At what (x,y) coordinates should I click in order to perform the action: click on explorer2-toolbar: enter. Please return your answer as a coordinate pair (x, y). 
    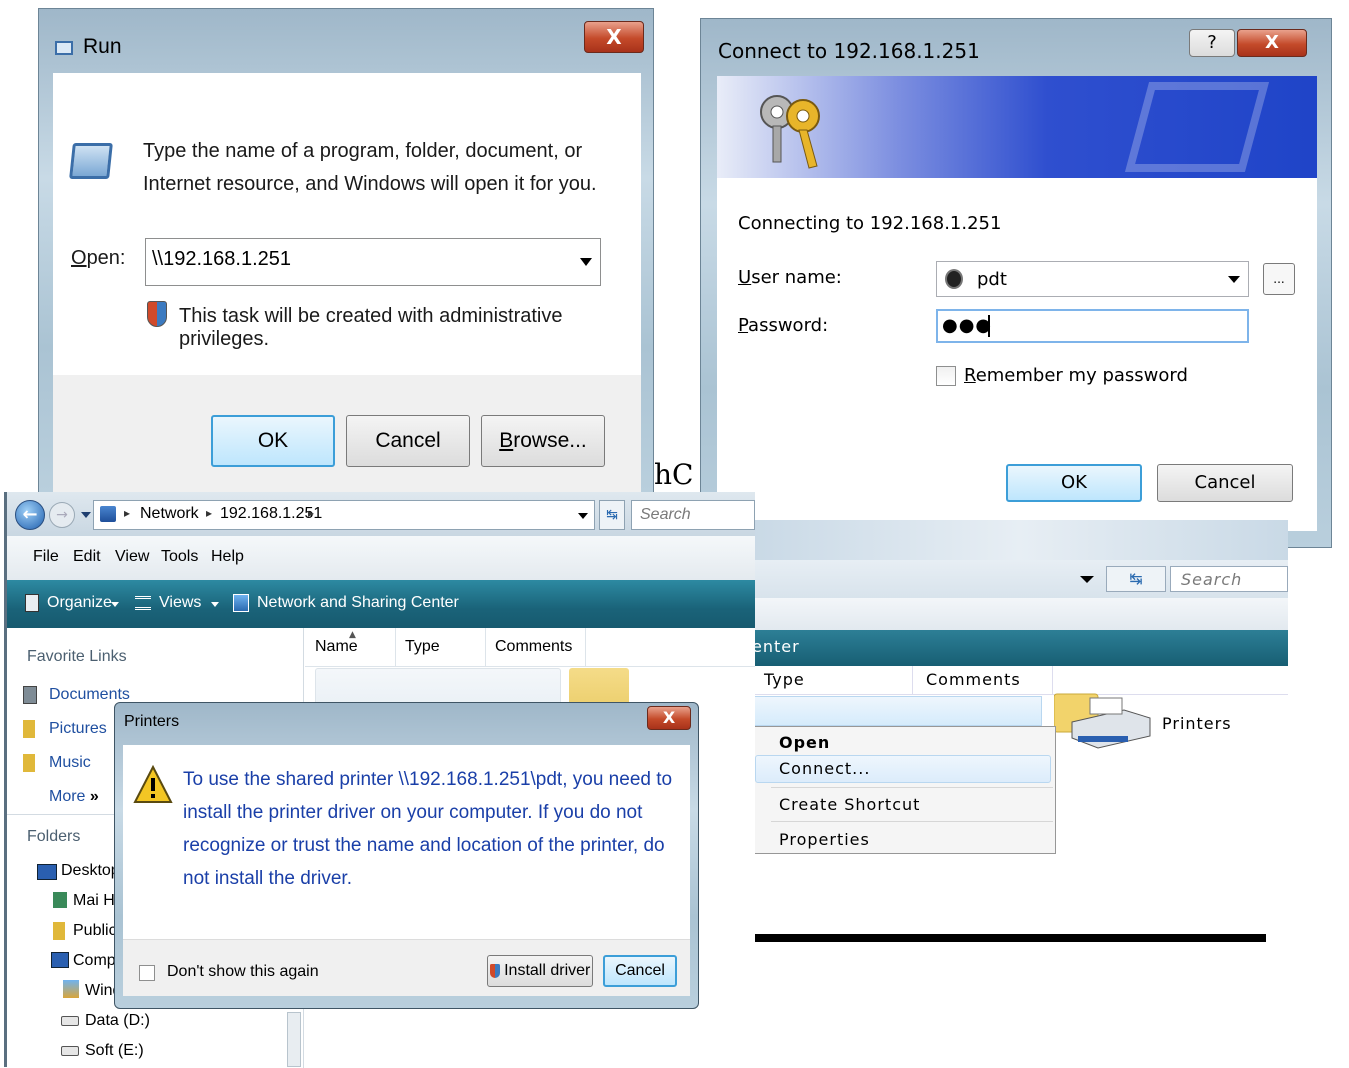
    Looking at the image, I should click on (1020, 648).